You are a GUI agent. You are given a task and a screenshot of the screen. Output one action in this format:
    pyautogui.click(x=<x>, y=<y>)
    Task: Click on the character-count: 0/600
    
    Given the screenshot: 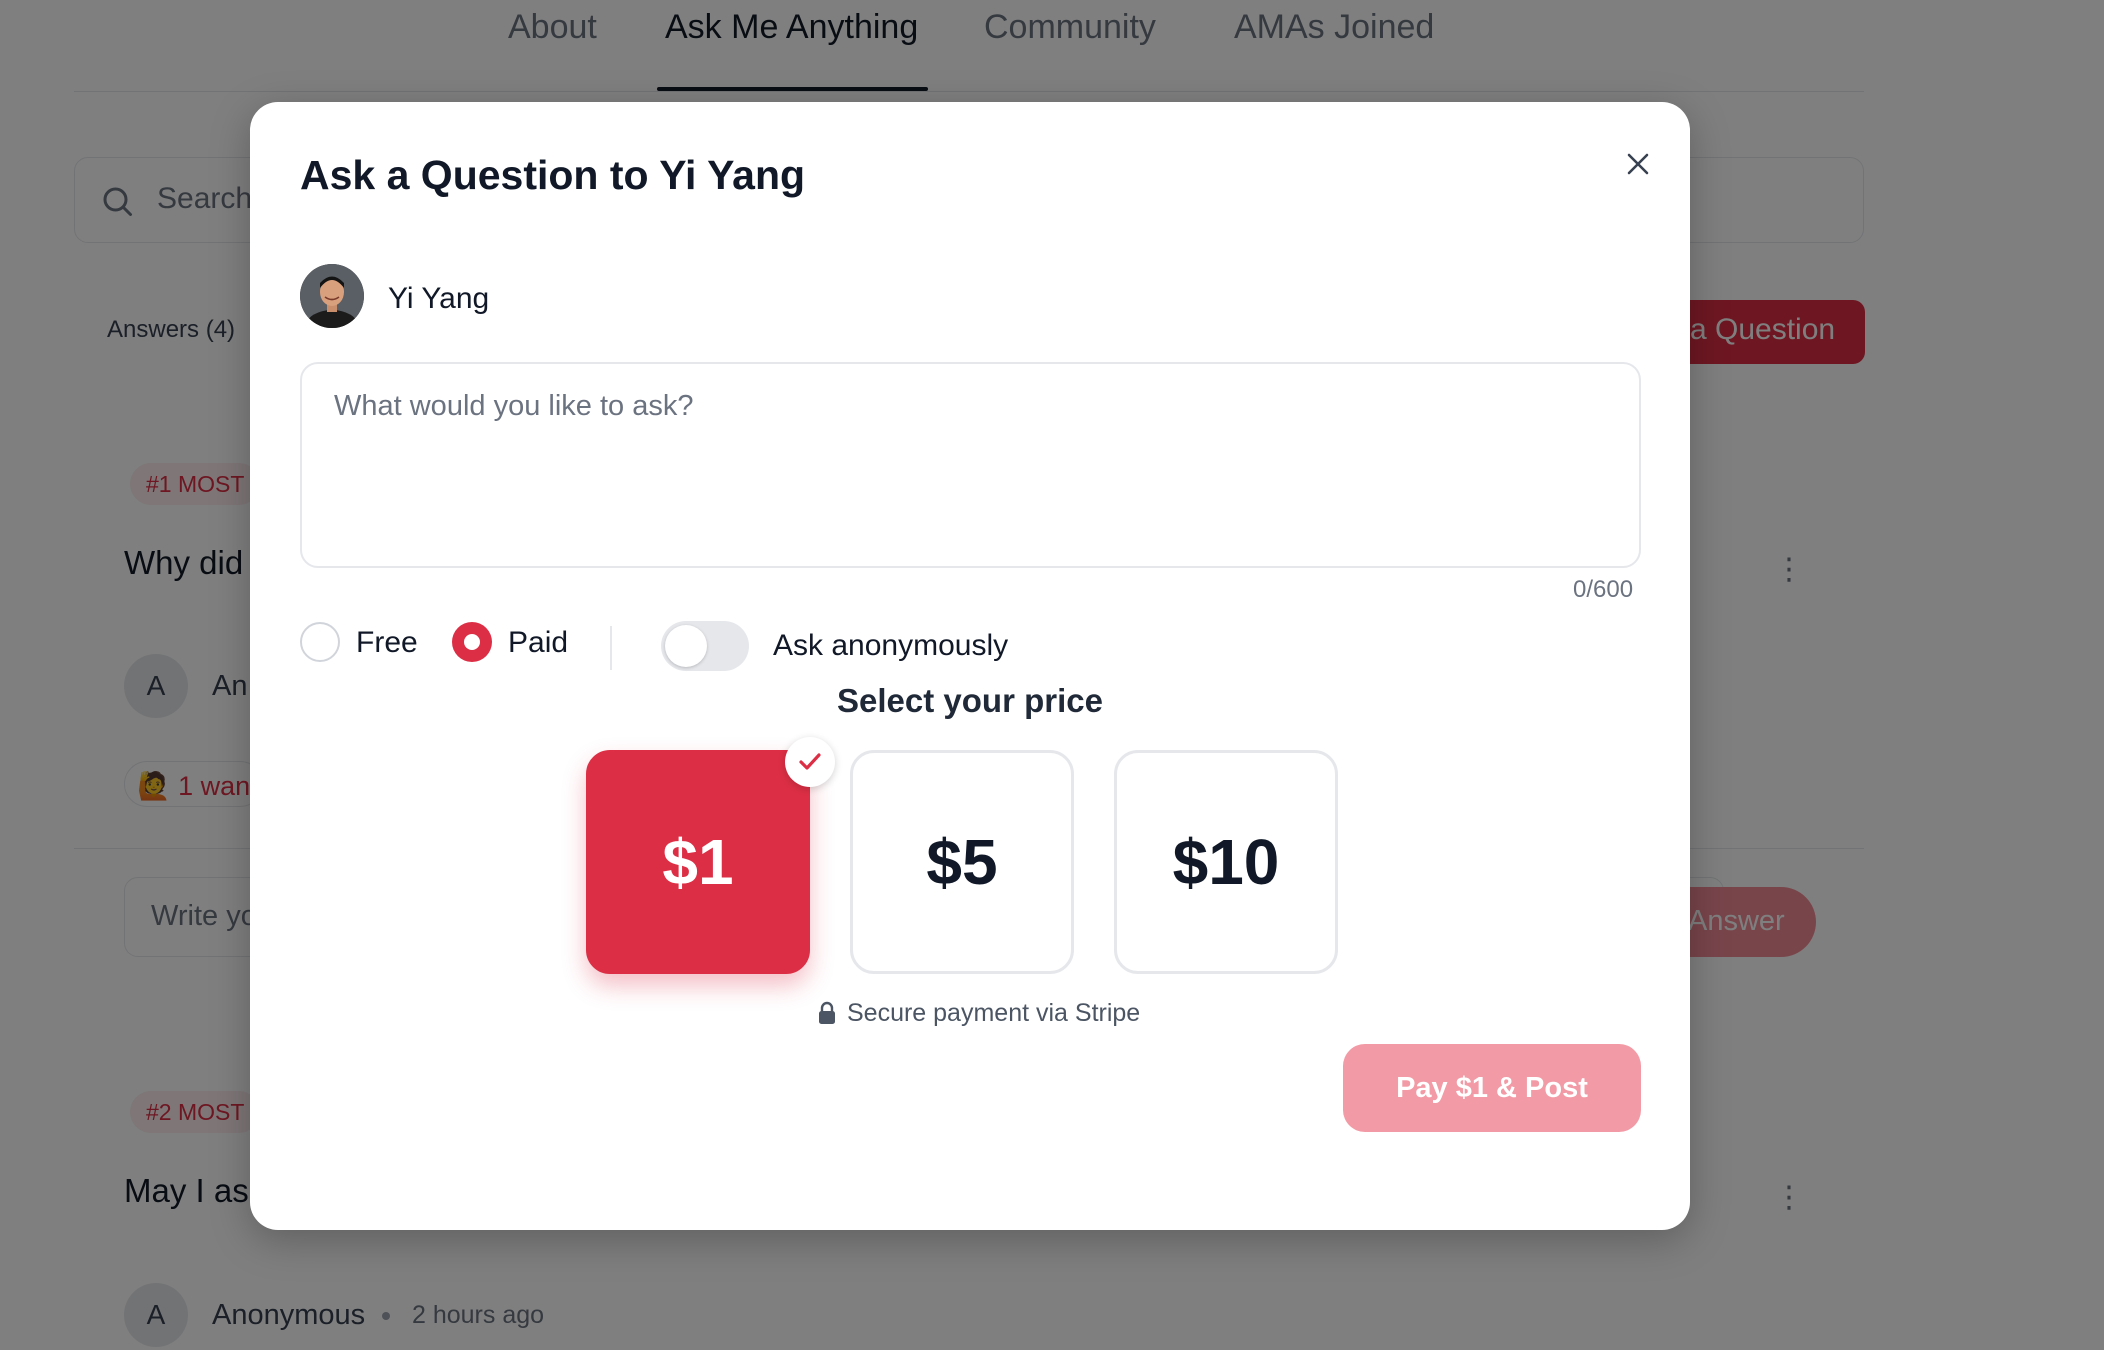 What is the action you would take?
    pyautogui.click(x=1603, y=589)
    